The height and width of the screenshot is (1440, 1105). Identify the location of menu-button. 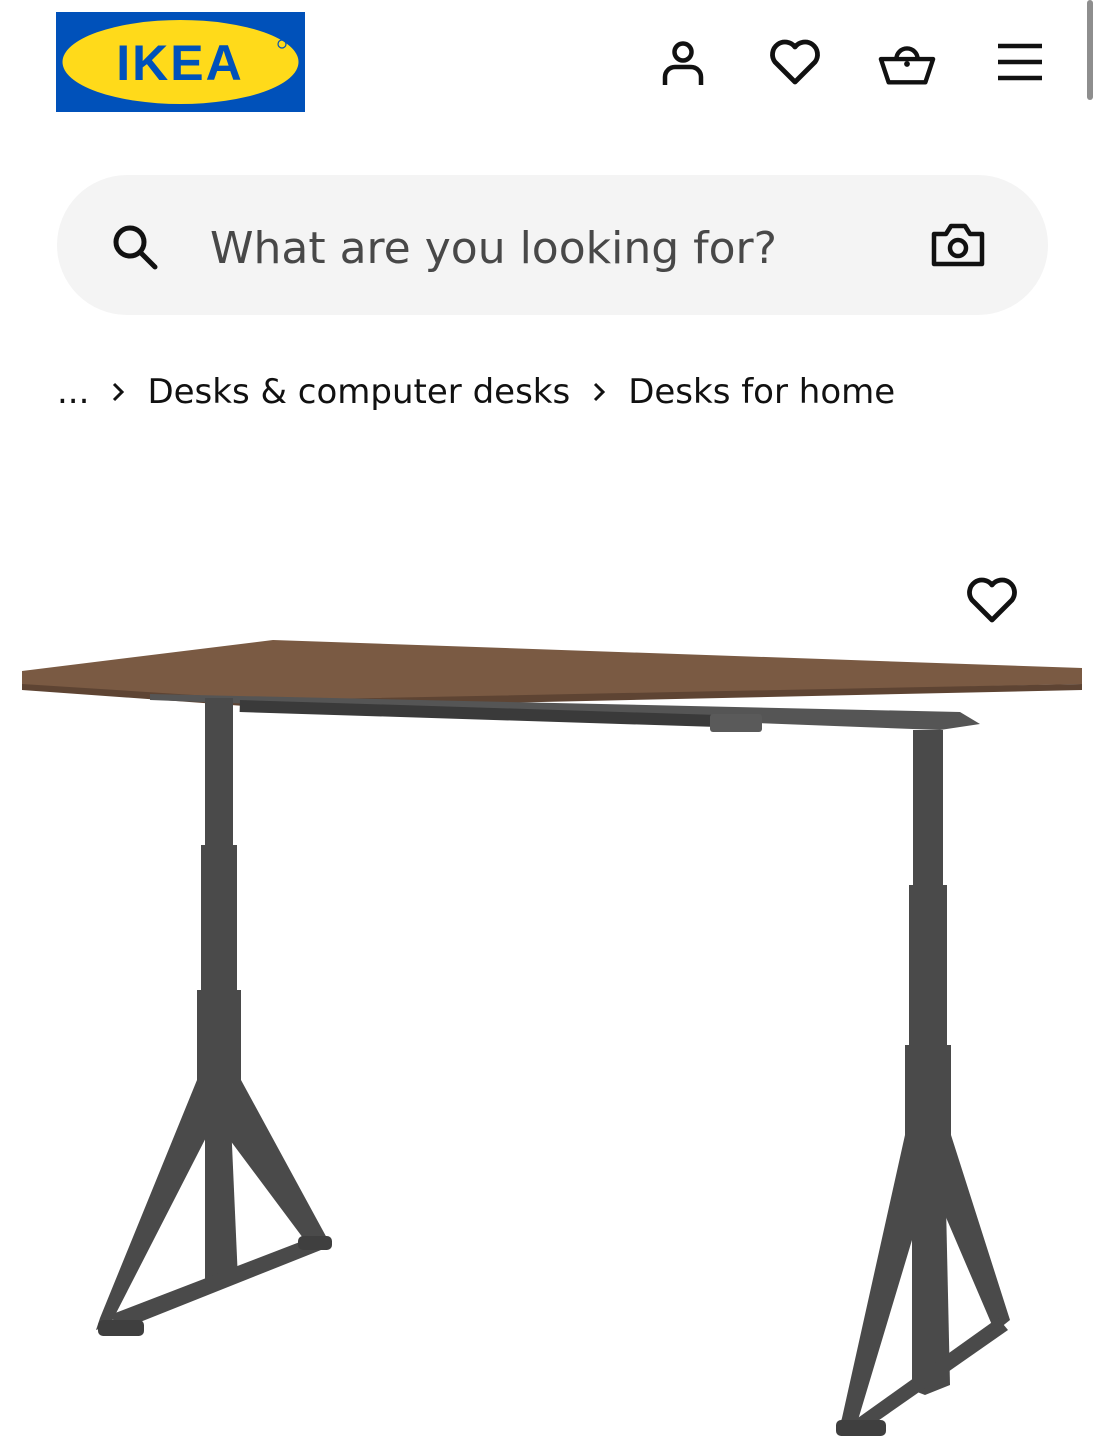
(1020, 62).